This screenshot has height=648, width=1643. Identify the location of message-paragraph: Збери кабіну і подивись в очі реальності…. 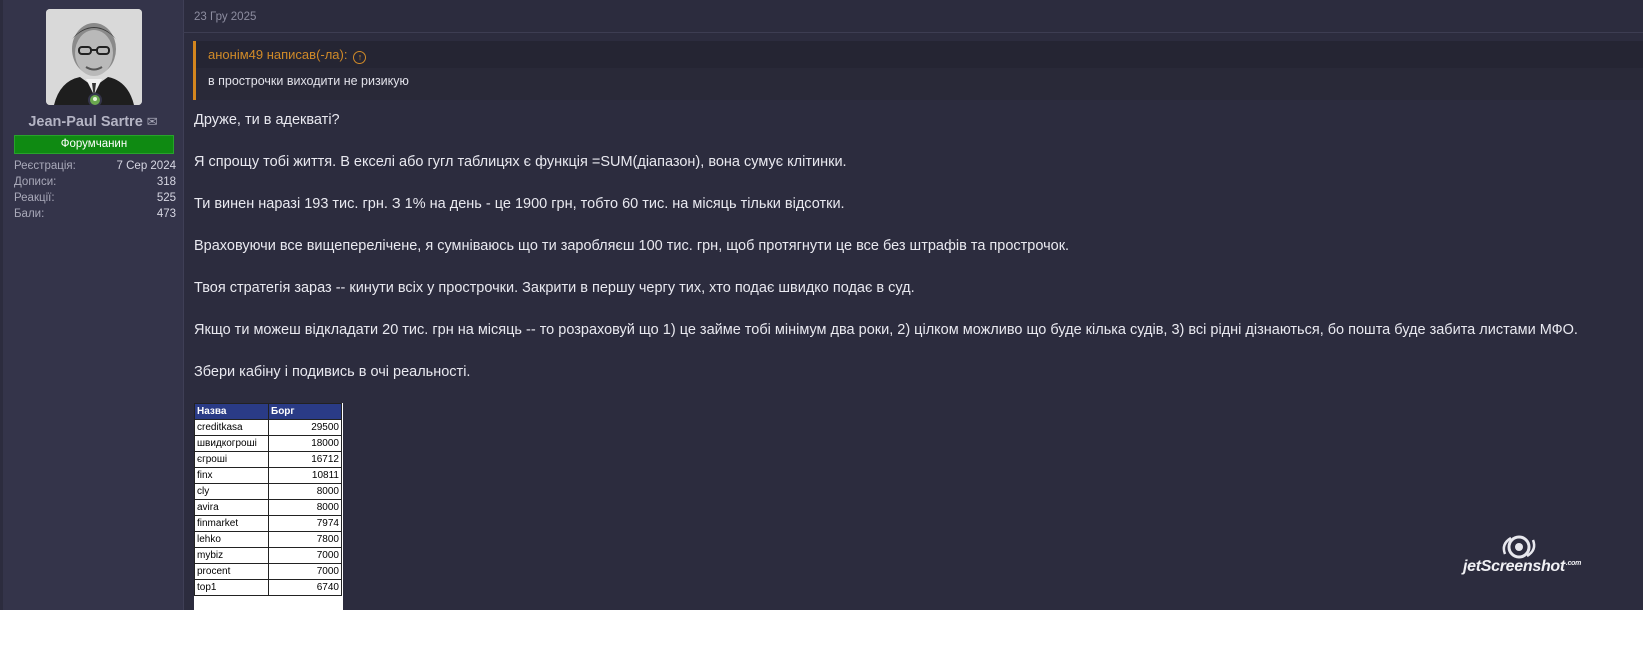
(332, 372).